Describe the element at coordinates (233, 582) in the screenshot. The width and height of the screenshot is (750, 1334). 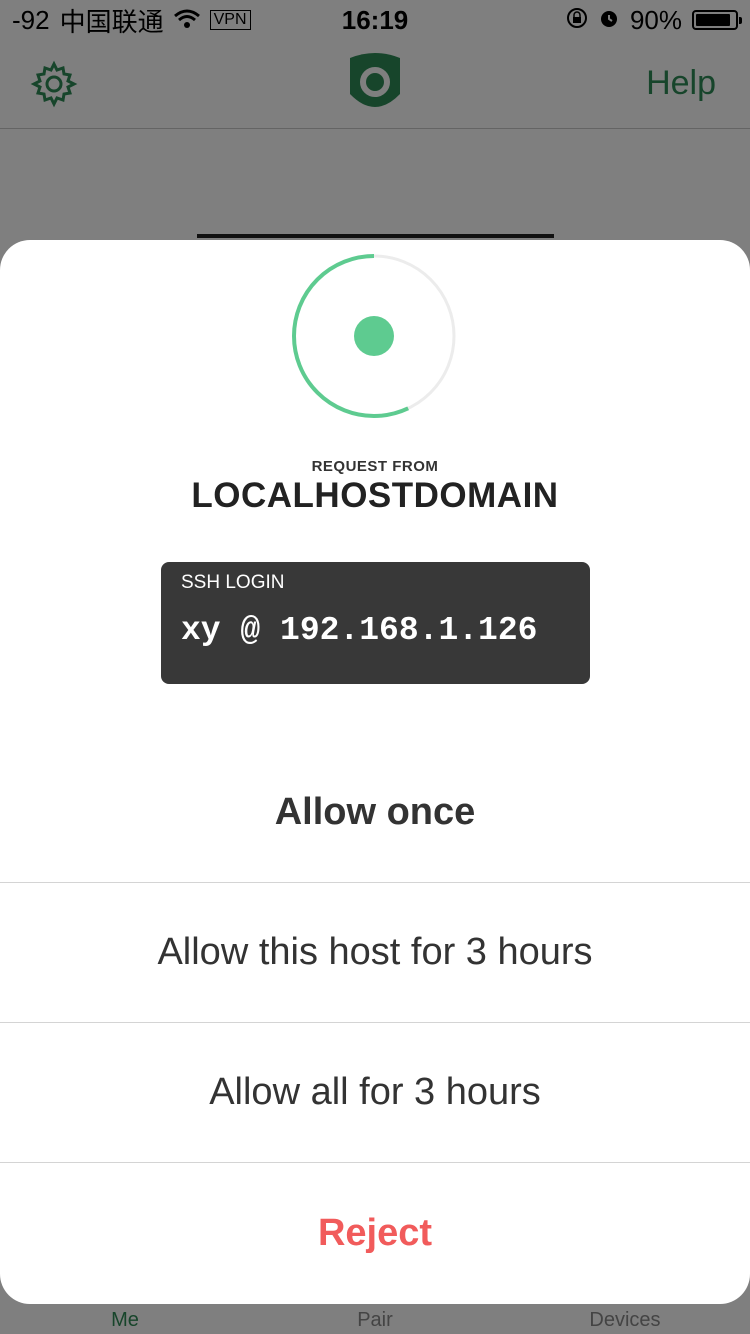
I see `ssh-login-title: SSH LOGIN` at that location.